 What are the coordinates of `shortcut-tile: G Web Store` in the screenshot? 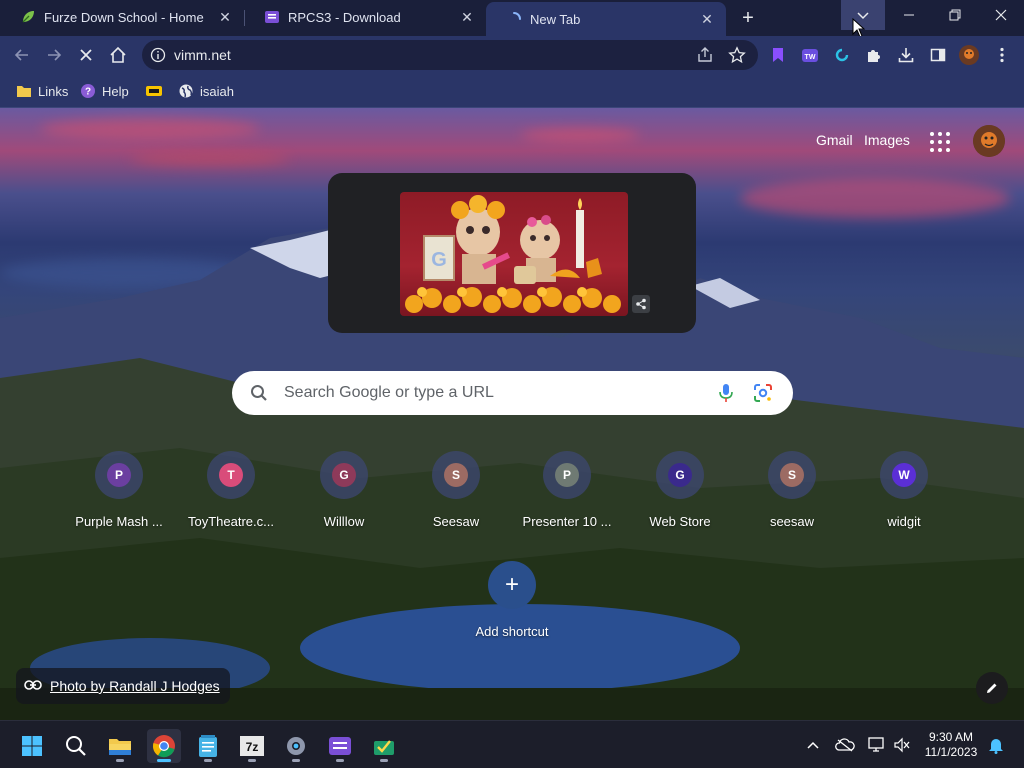 It's located at (680, 496).